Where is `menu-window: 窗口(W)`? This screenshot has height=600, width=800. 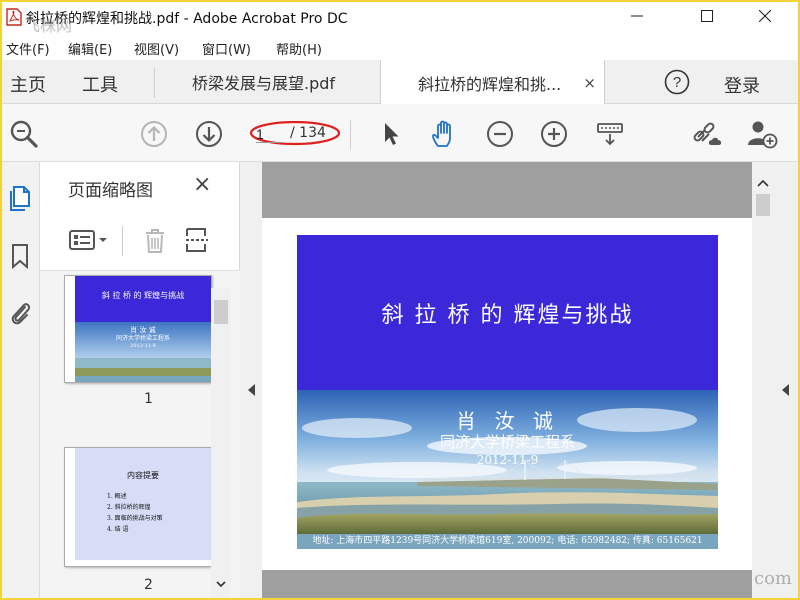 menu-window: 窗口(W) is located at coordinates (226, 48).